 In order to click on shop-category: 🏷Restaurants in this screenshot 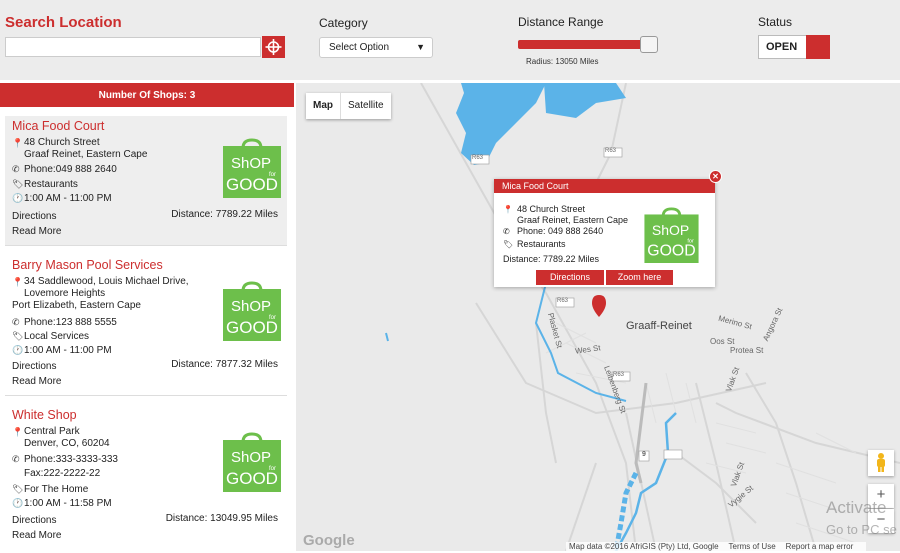, I will do `click(45, 184)`.